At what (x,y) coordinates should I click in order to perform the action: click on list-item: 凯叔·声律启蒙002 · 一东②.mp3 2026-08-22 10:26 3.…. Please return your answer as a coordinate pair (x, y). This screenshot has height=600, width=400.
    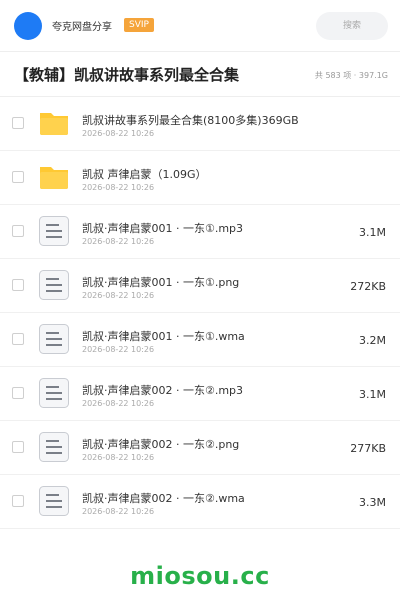
    Looking at the image, I should click on (200, 394).